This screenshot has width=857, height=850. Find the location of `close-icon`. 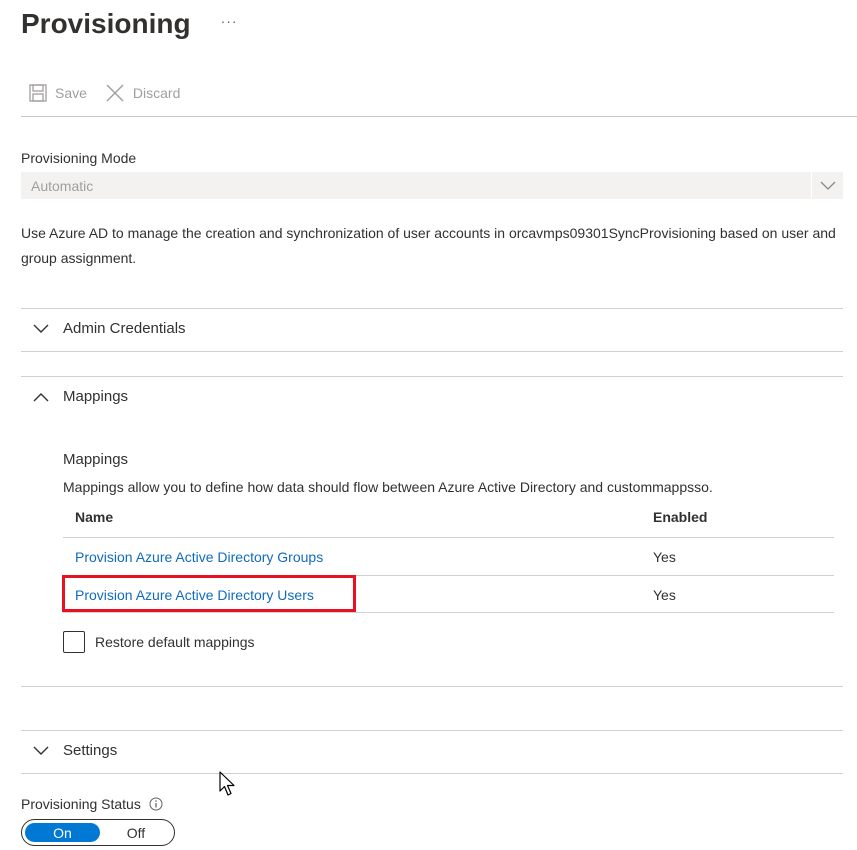

close-icon is located at coordinates (115, 93).